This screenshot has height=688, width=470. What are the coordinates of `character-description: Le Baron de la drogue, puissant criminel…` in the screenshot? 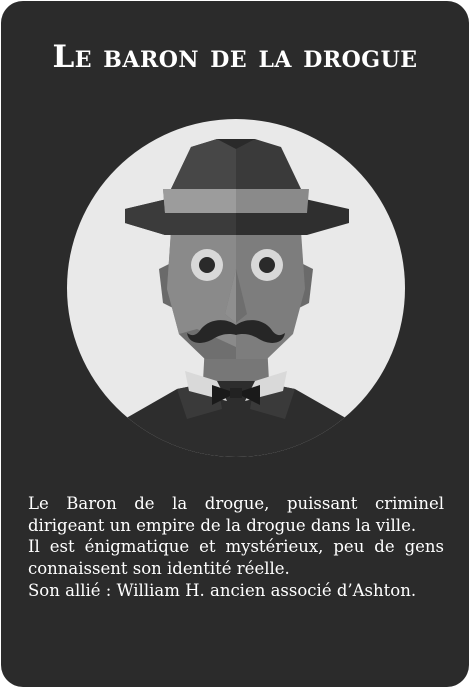 It's located at (236, 547).